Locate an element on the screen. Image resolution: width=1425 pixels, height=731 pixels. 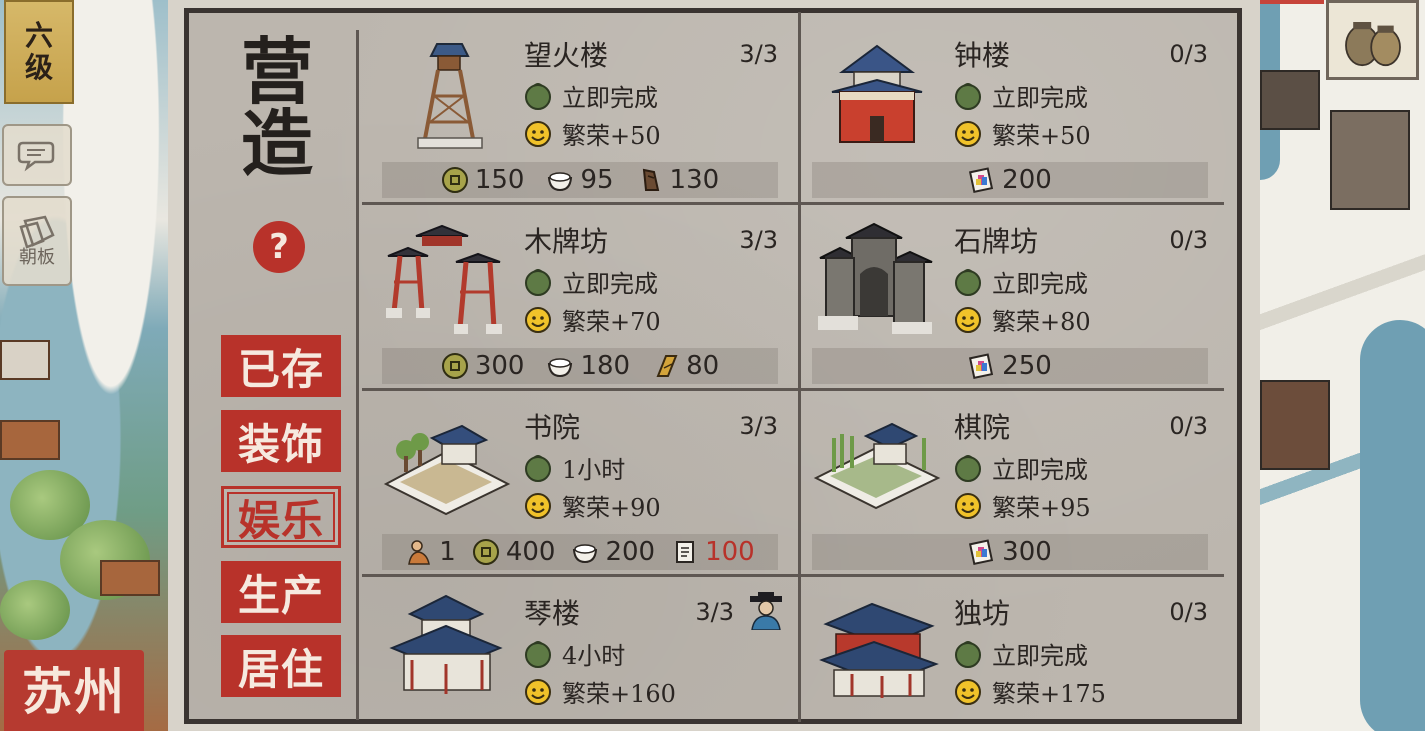
cost-value: 100 is located at coordinates (730, 552).